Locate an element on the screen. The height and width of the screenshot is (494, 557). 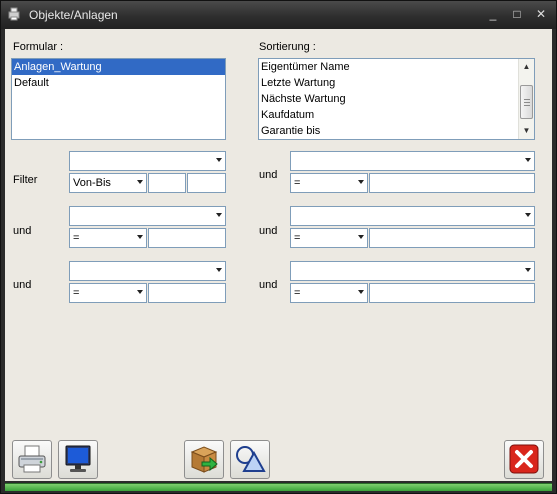
scroll-thumb is located at coordinates (526, 102).